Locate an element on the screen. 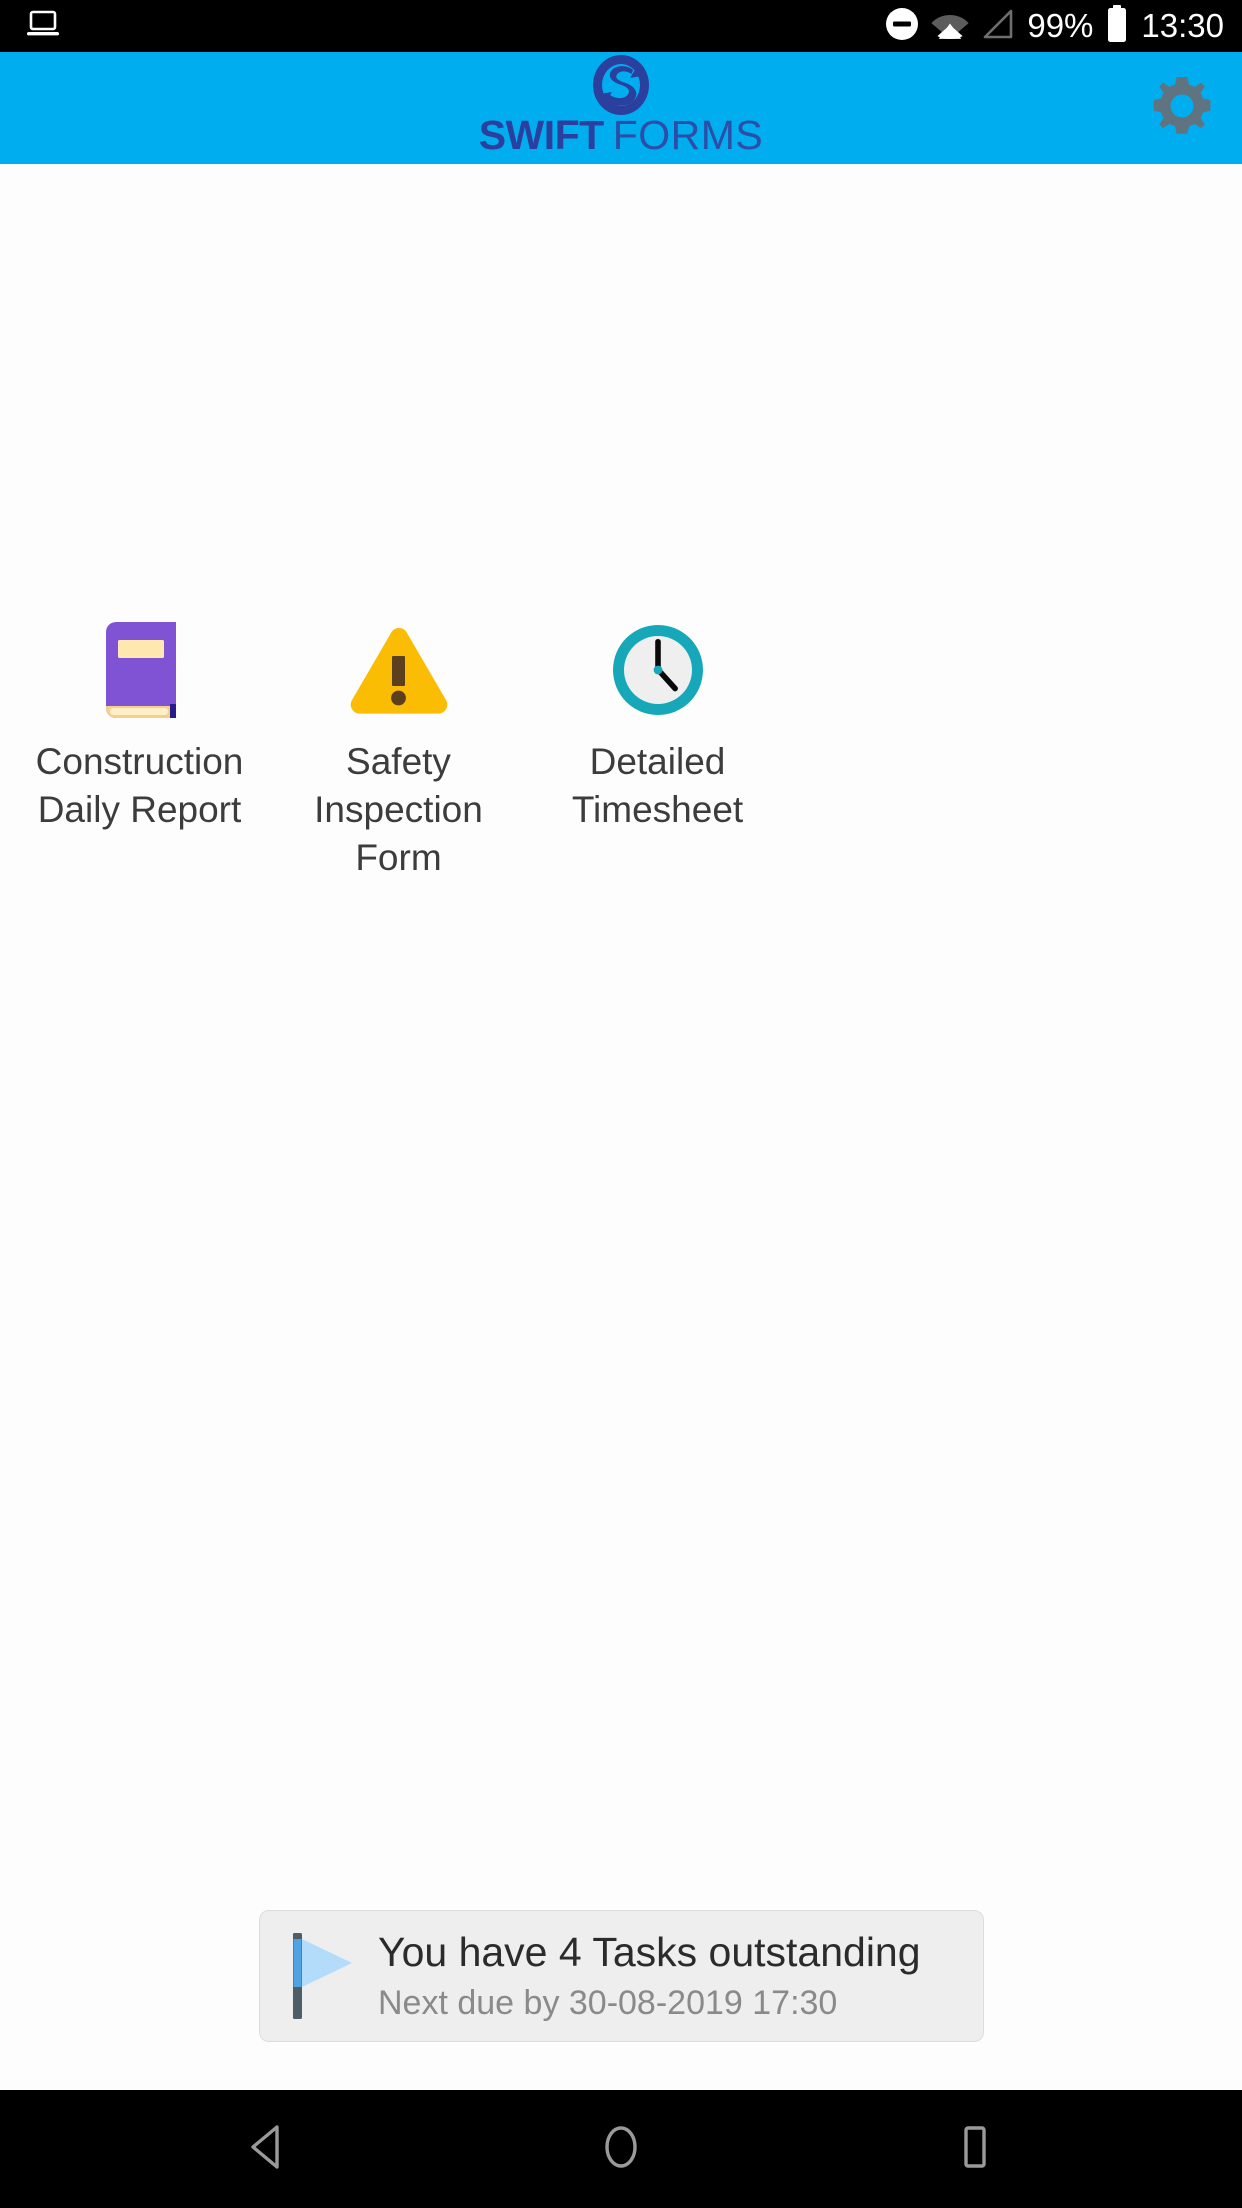 The width and height of the screenshot is (1242, 2208). home-circle-icon is located at coordinates (621, 2149).